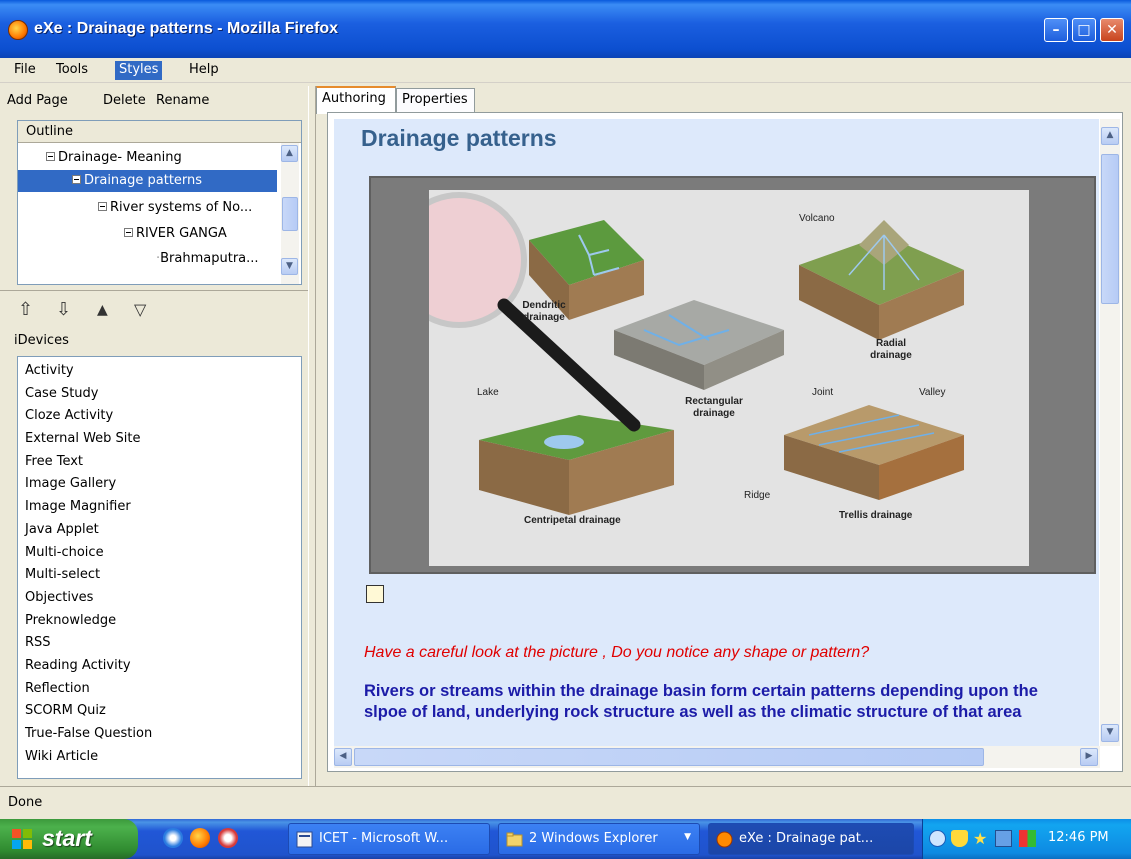  I want to click on maximize-button: □, so click(1084, 30).